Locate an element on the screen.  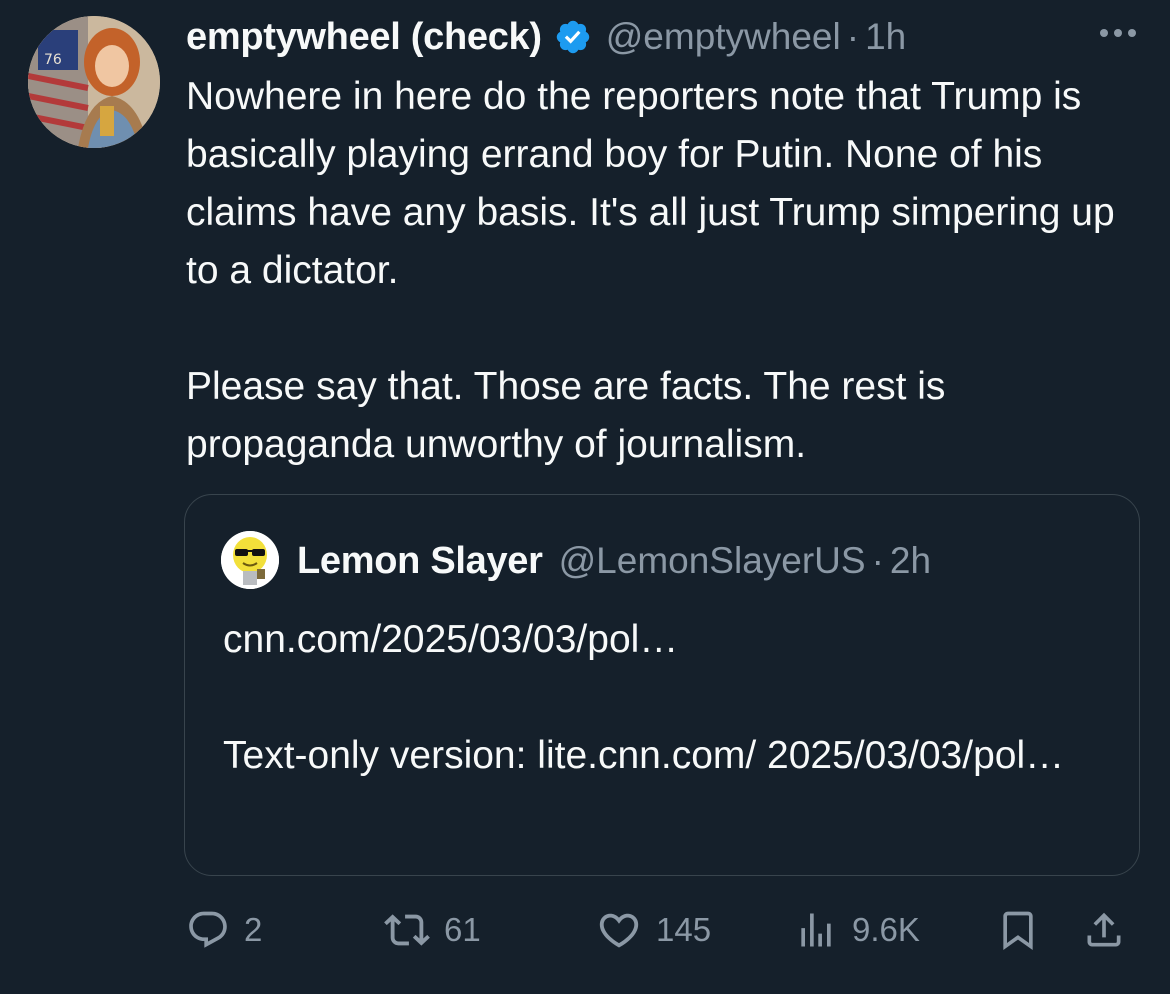
tweet-timestamp: 1h is located at coordinates (885, 37).